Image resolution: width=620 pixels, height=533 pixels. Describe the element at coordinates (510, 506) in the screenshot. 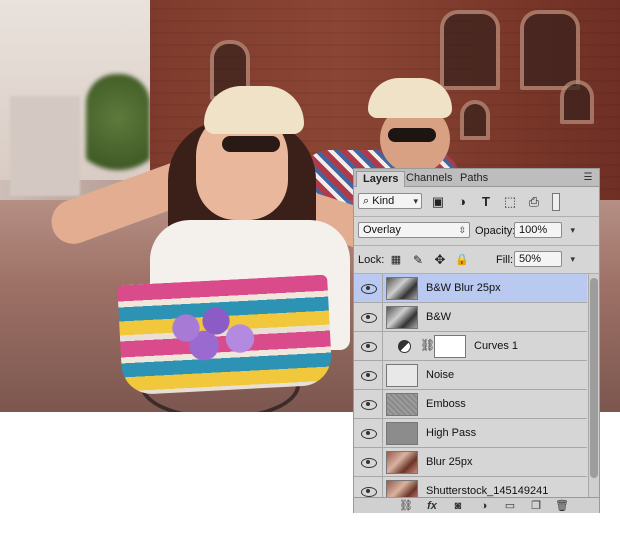

I see `new-group-icon: ▭` at that location.